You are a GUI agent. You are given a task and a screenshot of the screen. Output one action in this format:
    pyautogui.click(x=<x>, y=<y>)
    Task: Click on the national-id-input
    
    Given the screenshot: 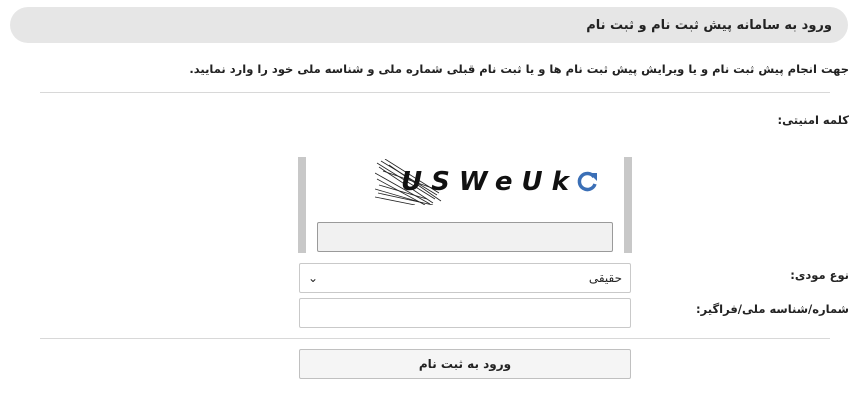 What is the action you would take?
    pyautogui.click(x=465, y=313)
    